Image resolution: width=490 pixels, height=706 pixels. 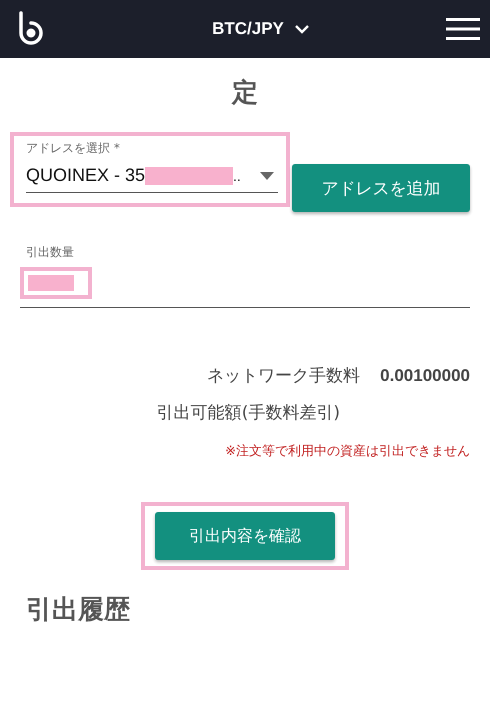 I want to click on caret-icon, so click(x=267, y=176).